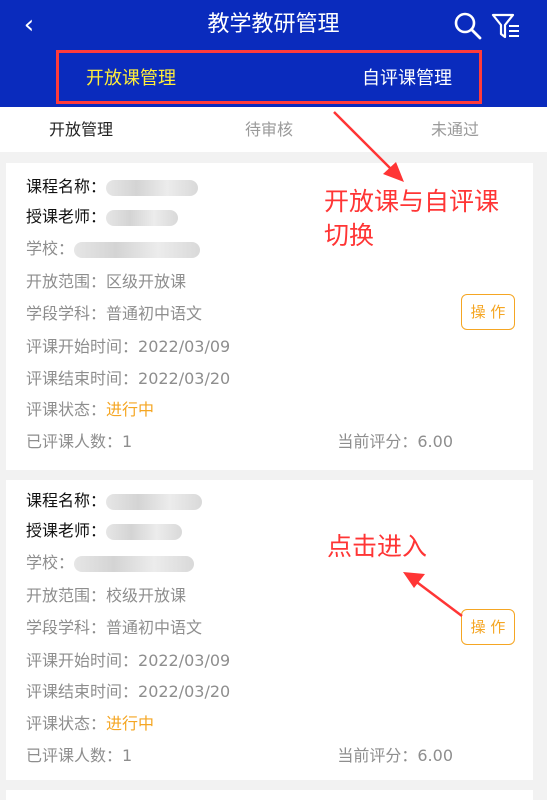 The height and width of the screenshot is (800, 547). What do you see at coordinates (438, 598) in the screenshot?
I see `arrow-to-operate` at bounding box center [438, 598].